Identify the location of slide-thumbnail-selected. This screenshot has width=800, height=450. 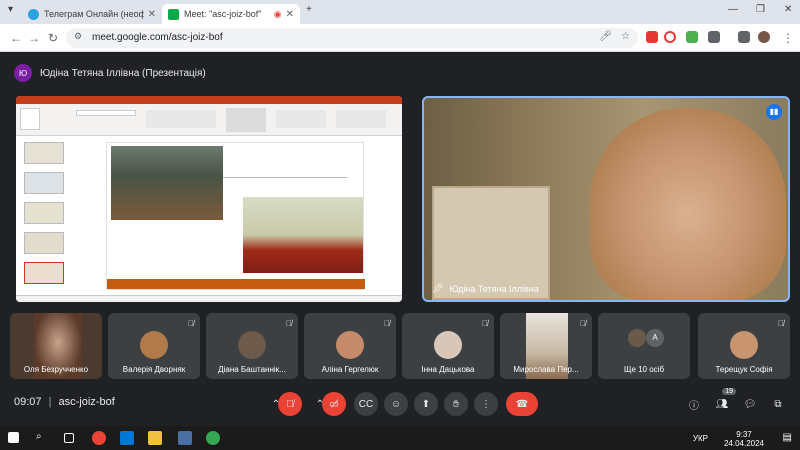
(44, 273).